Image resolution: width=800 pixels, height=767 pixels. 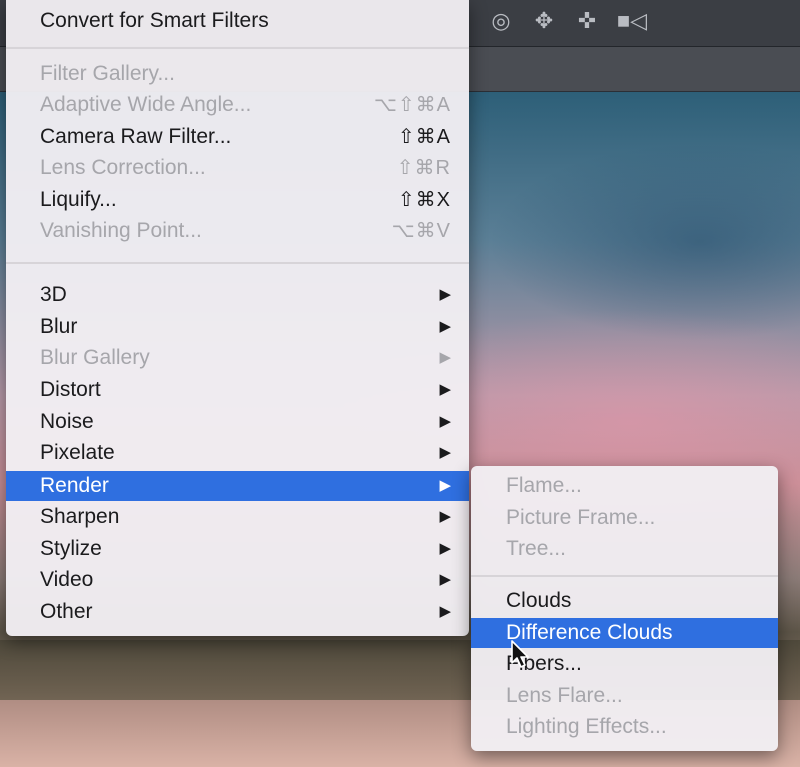 What do you see at coordinates (67, 421) in the screenshot?
I see `menu-item-label: Noise` at bounding box center [67, 421].